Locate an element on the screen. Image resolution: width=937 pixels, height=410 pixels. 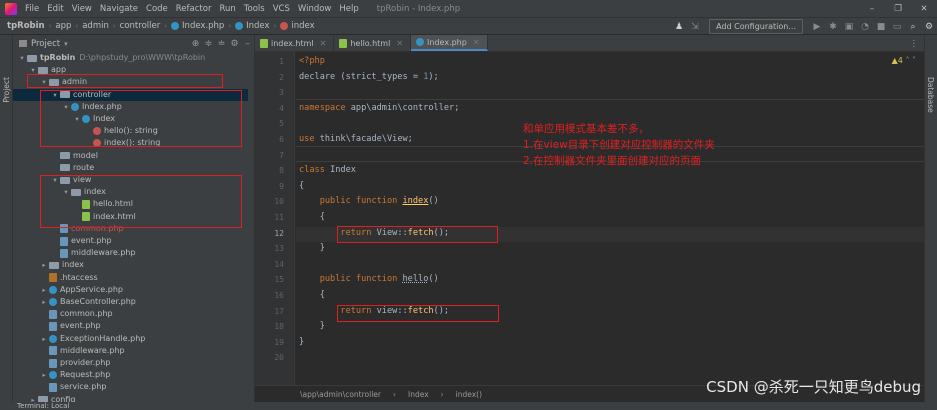
tree-item: common.php is located at coordinates (130, 314).